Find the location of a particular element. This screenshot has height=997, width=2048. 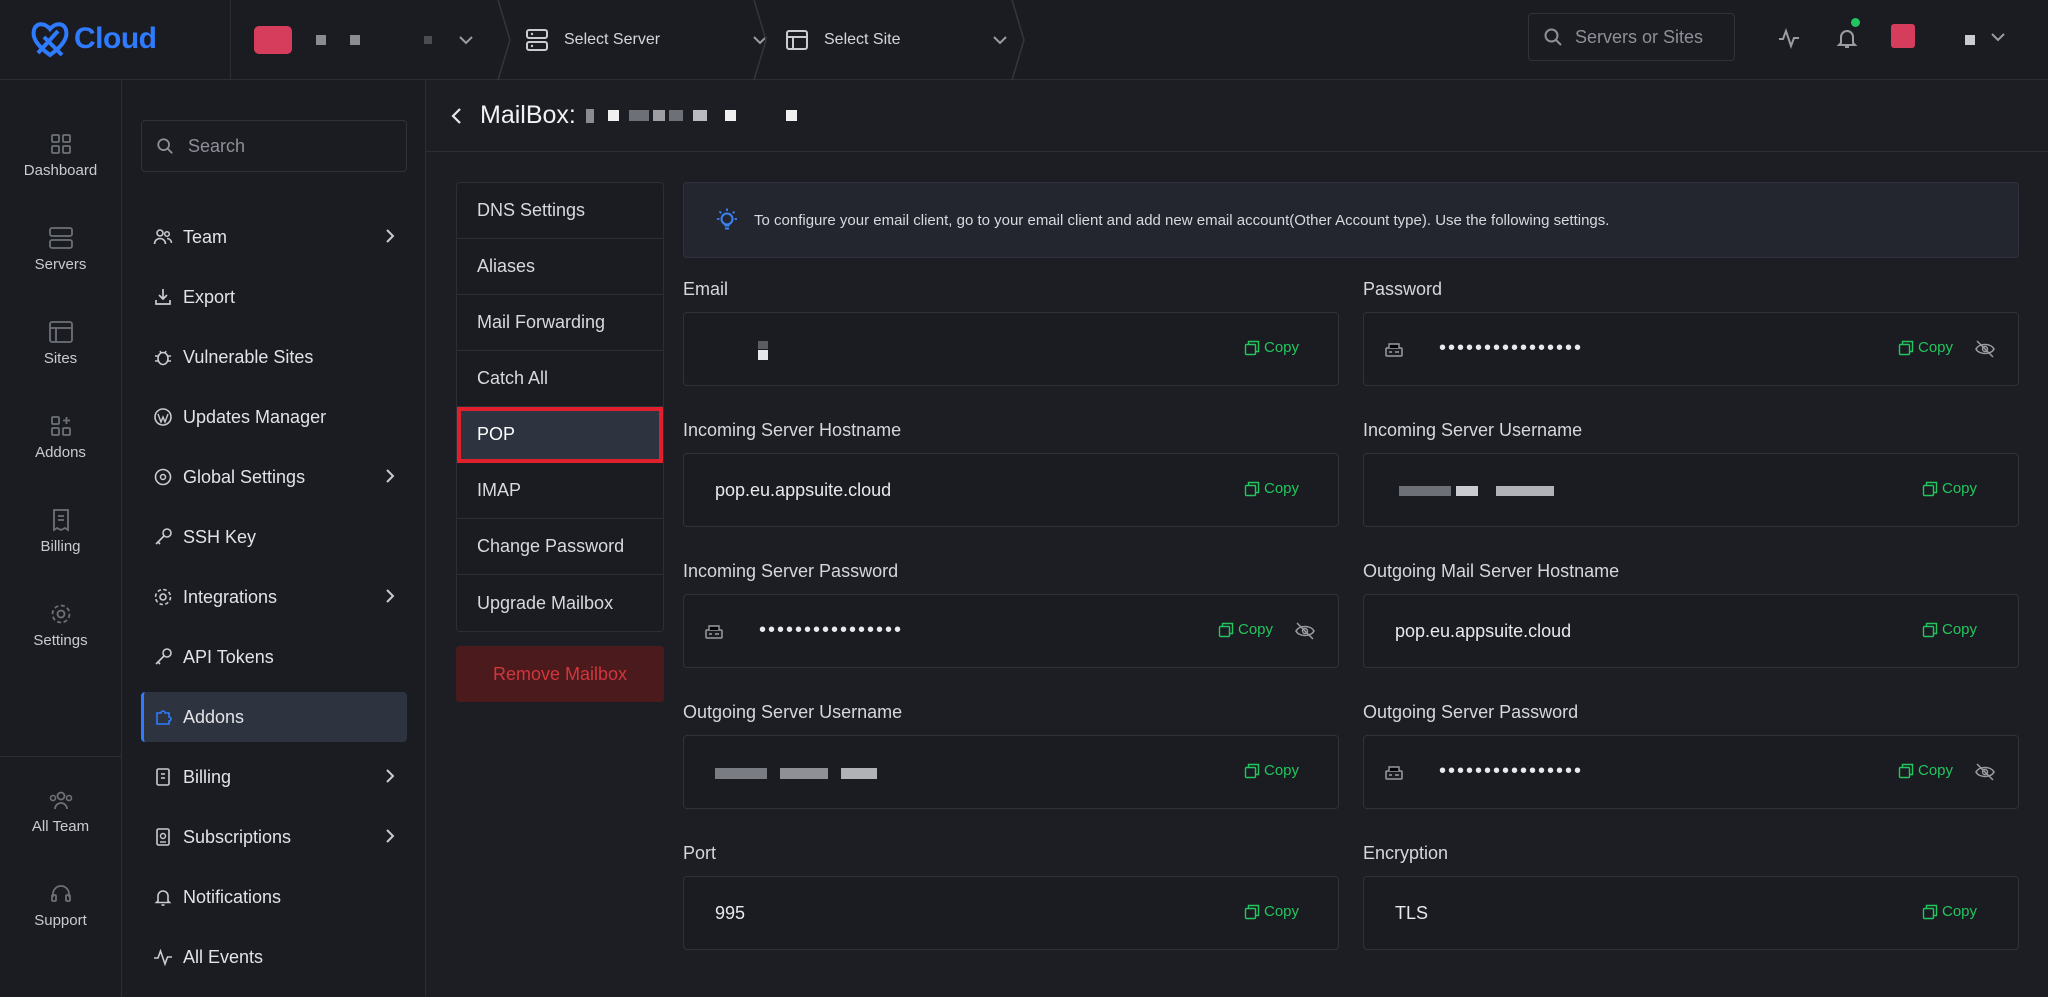

tab-catch-all: Catch All is located at coordinates (560, 379).